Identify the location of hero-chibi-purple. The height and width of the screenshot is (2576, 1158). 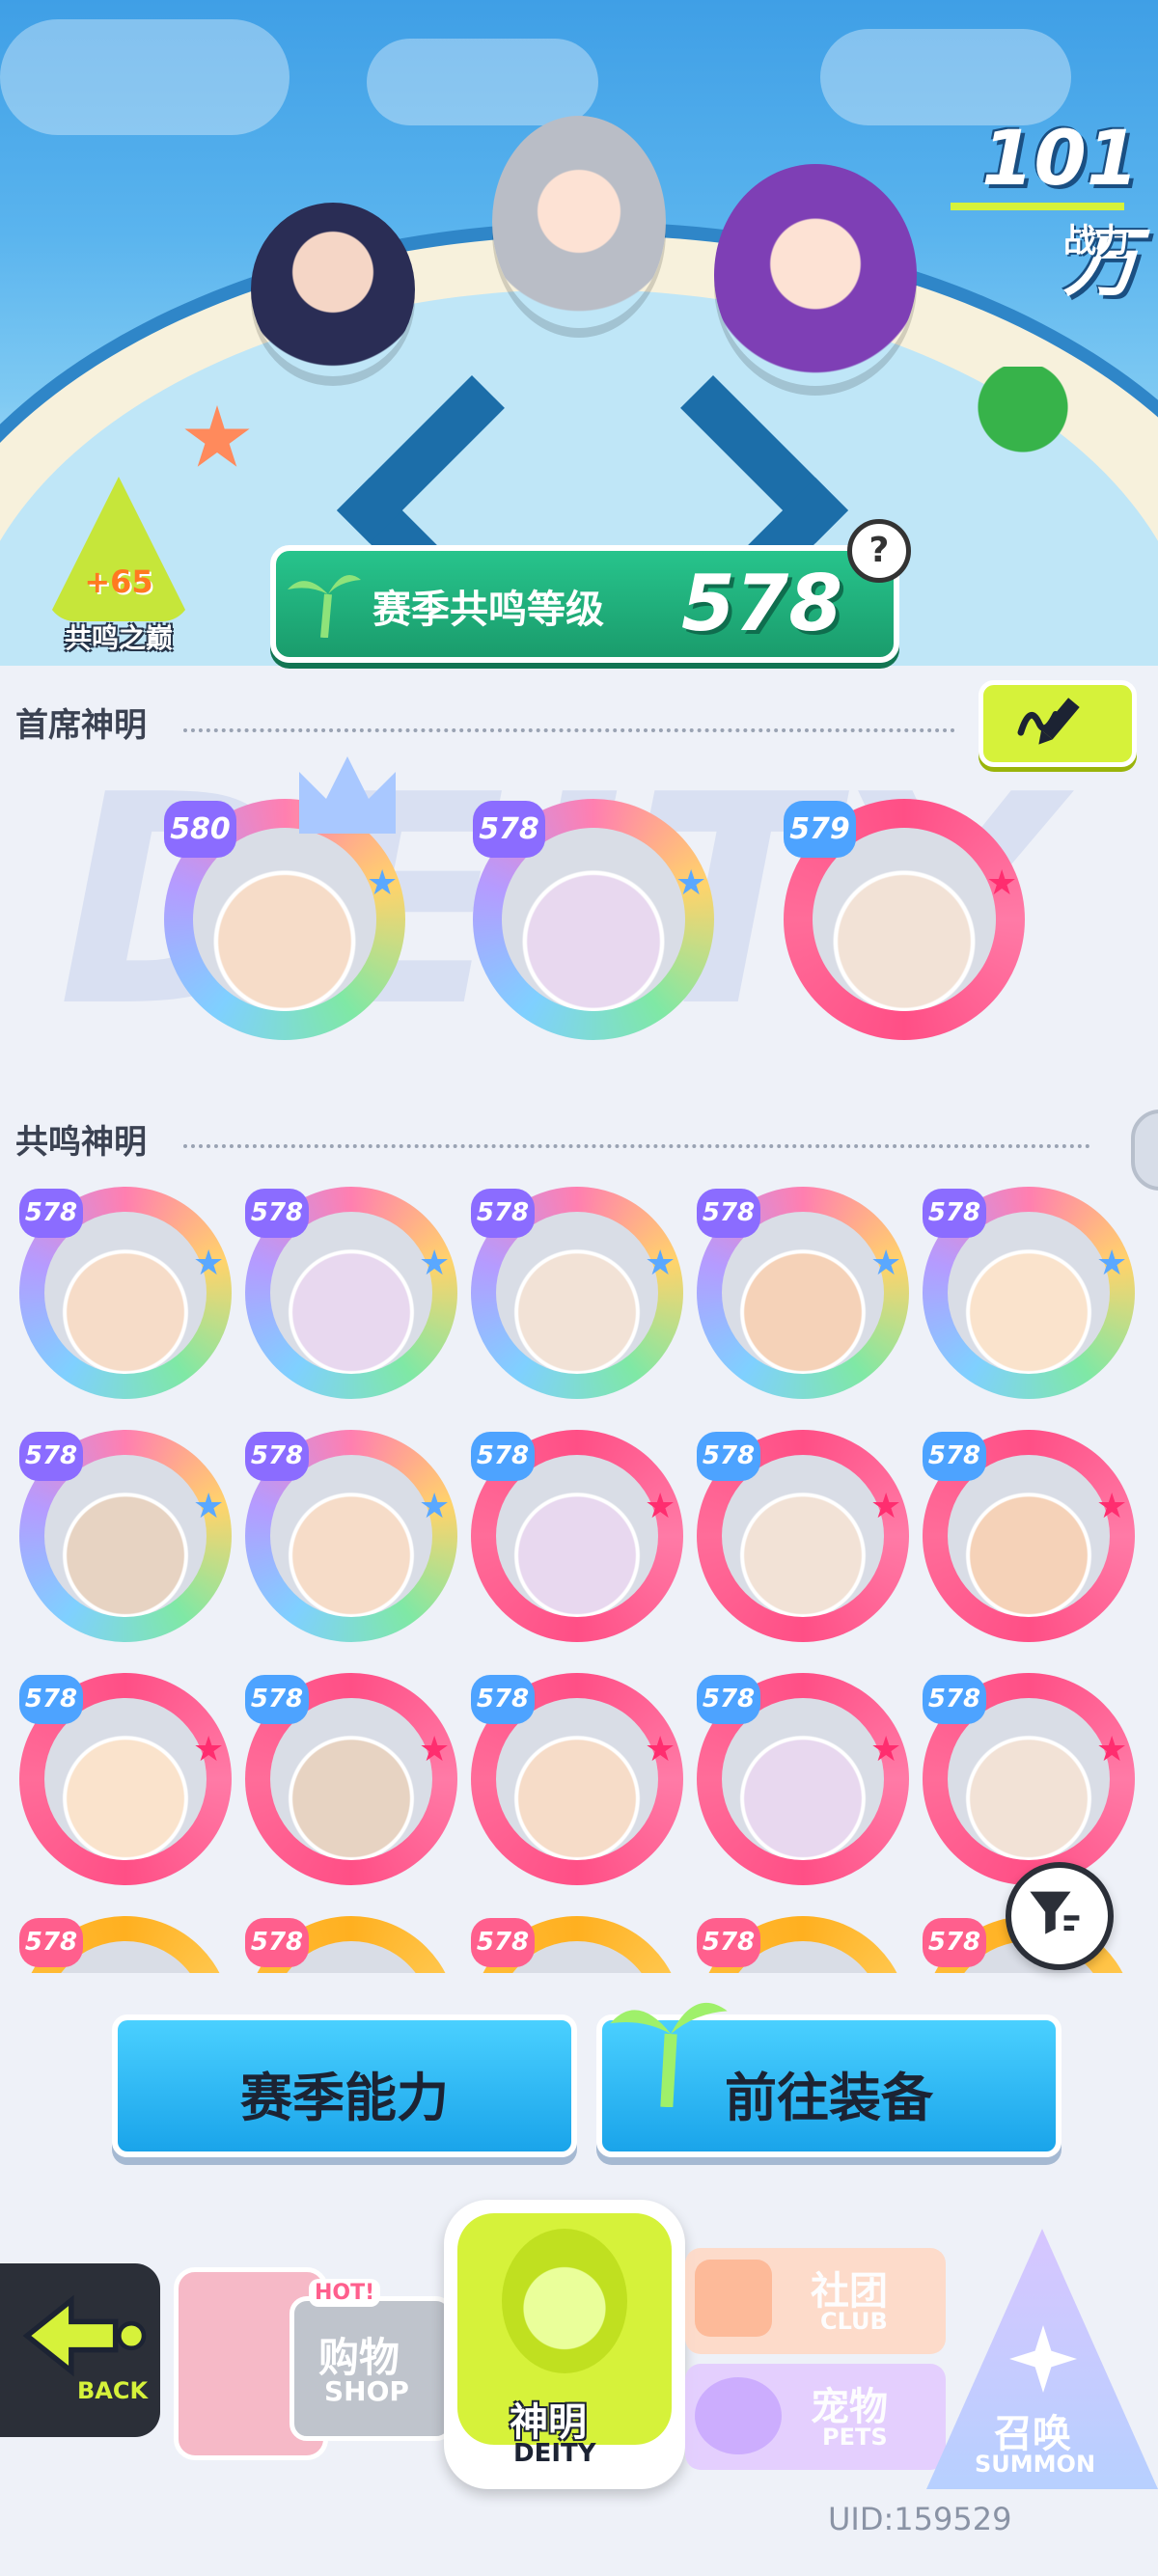
(815, 275).